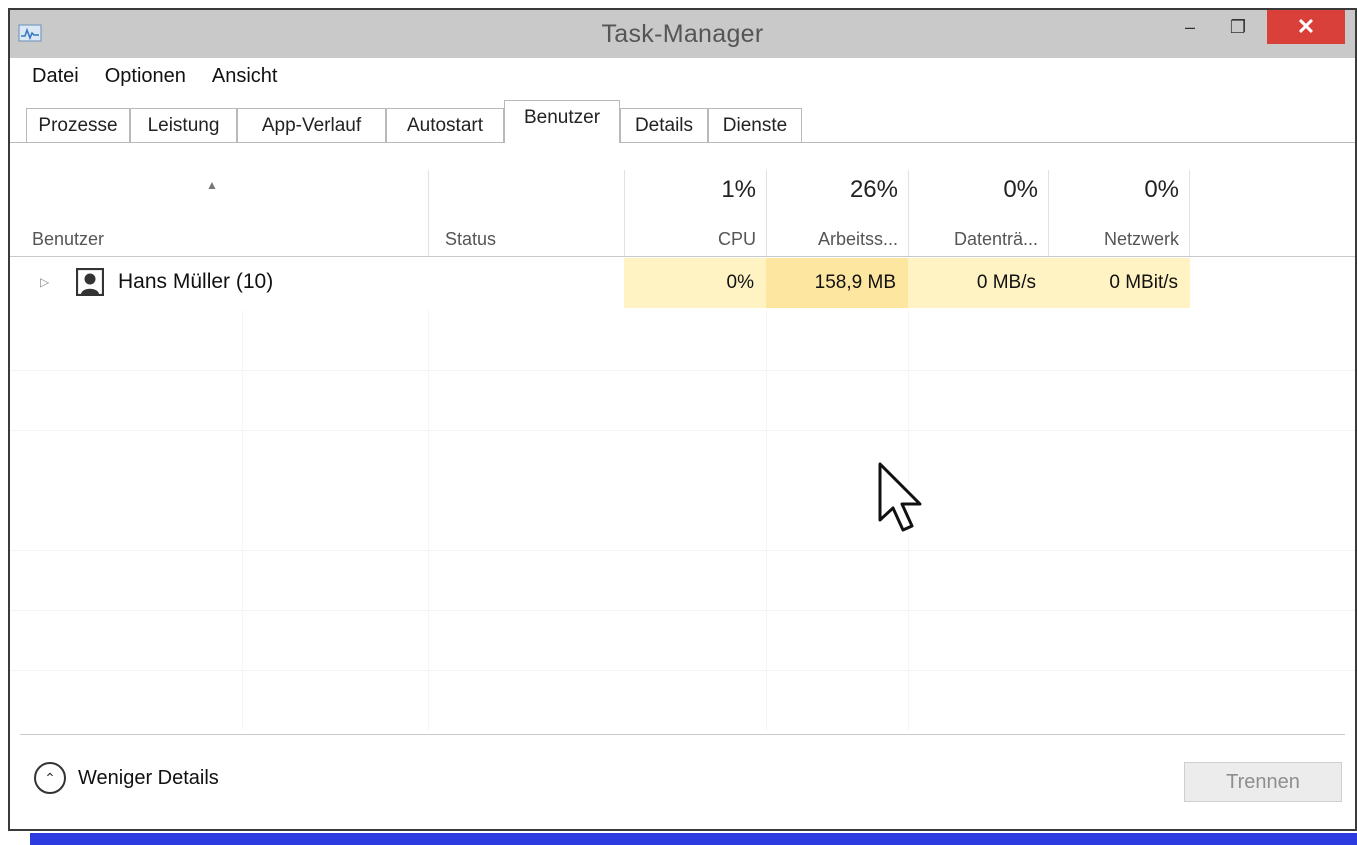  I want to click on tab-autostart: Autostart, so click(445, 125).